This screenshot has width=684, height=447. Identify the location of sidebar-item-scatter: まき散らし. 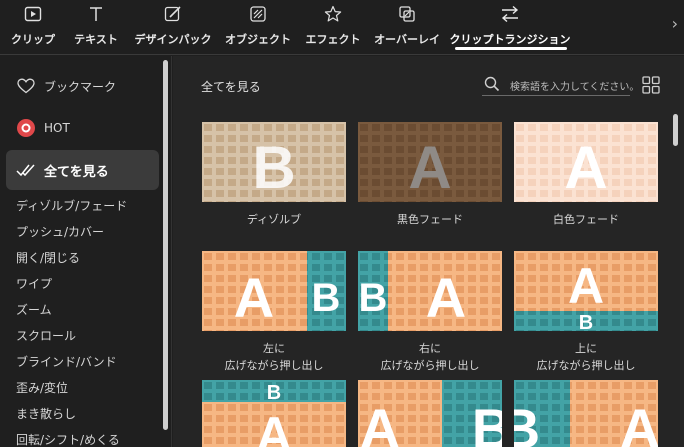
(46, 413).